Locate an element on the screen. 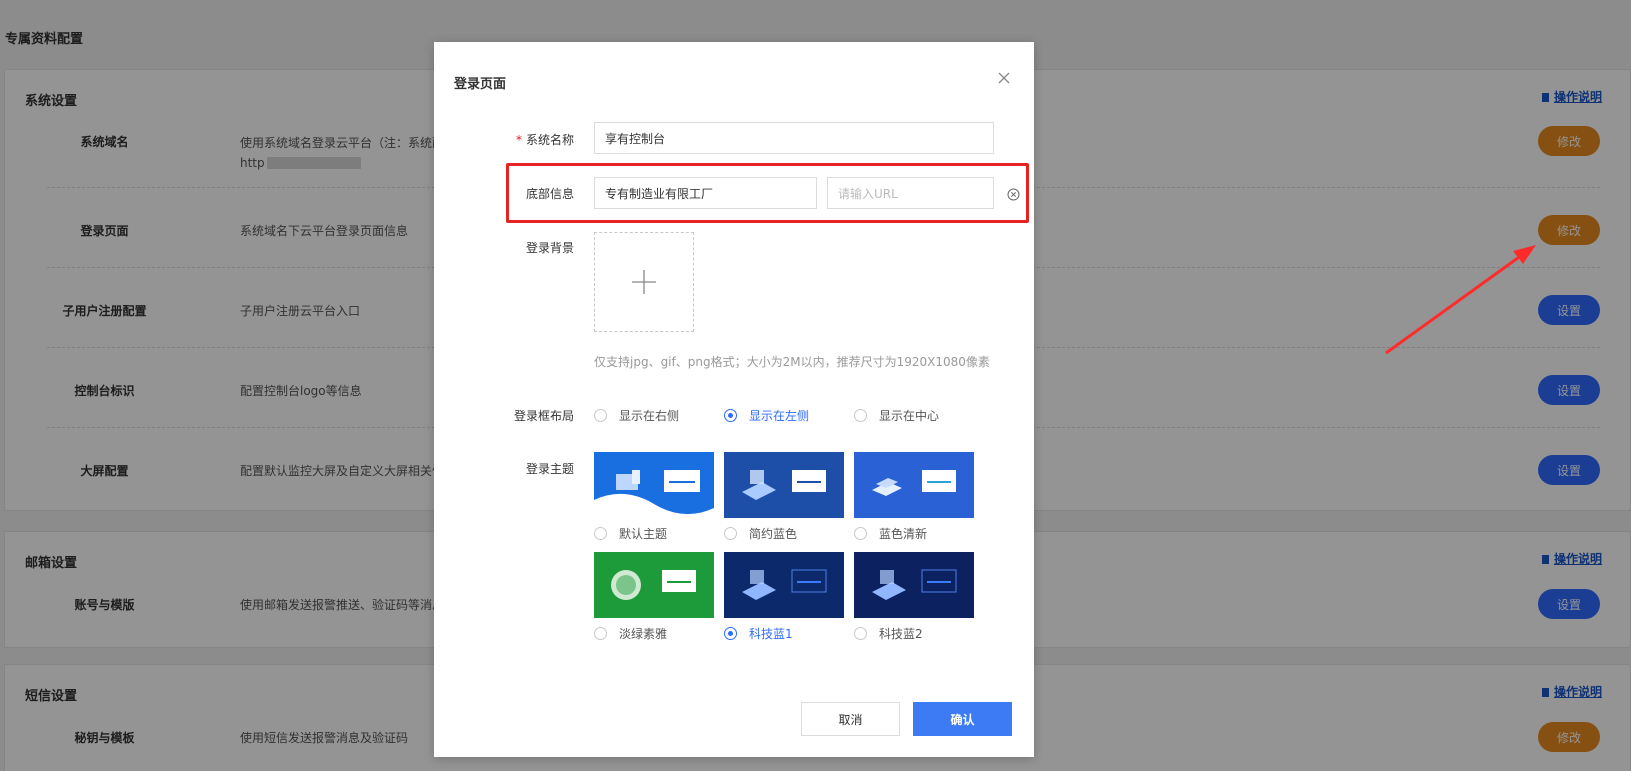 This screenshot has width=1631, height=771. theme-option-simple-blue: 简约蓝色 is located at coordinates (760, 533).